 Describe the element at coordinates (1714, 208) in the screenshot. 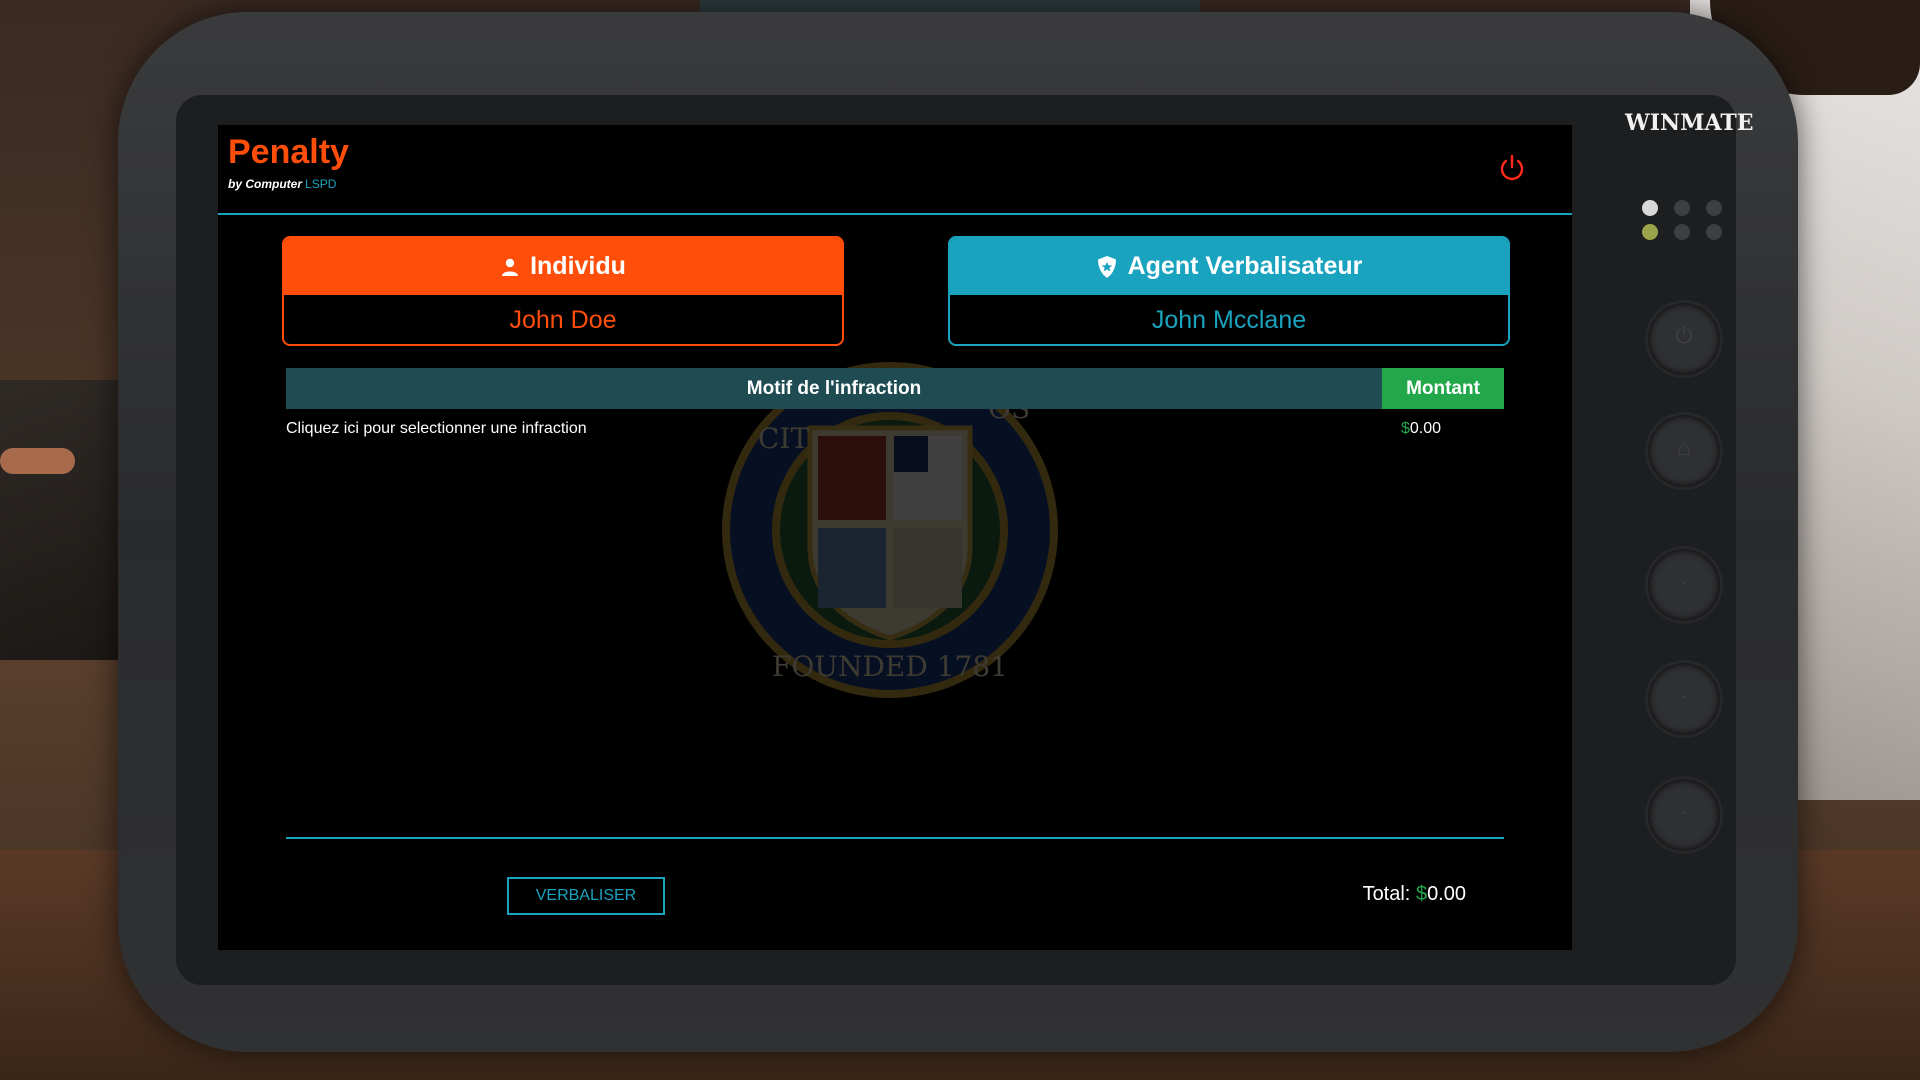

I see `brightness-led` at that location.